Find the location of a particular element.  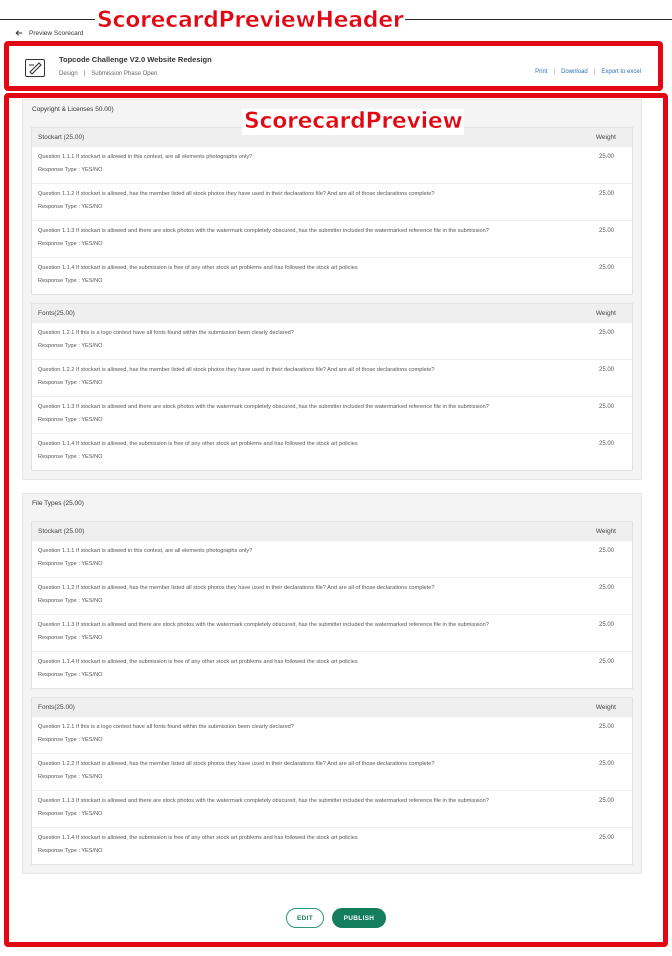

arrow-left-icon is located at coordinates (19, 33).